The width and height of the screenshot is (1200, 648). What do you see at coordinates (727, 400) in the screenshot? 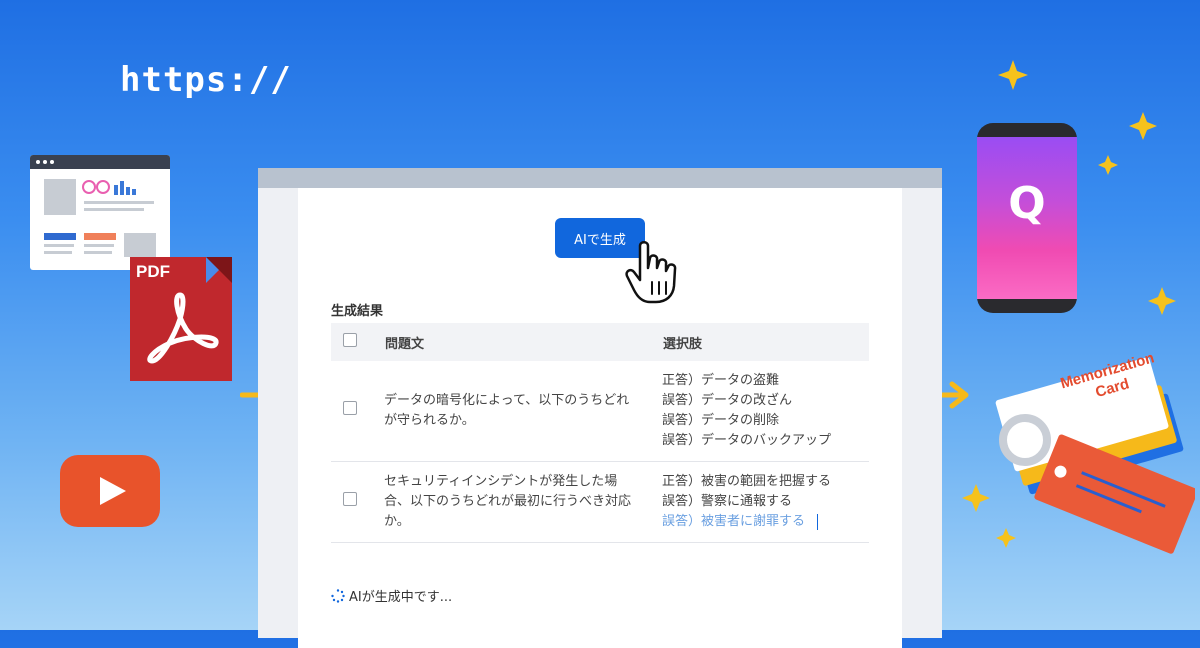
I see `choice-item: 誤答）データの改ざん` at bounding box center [727, 400].